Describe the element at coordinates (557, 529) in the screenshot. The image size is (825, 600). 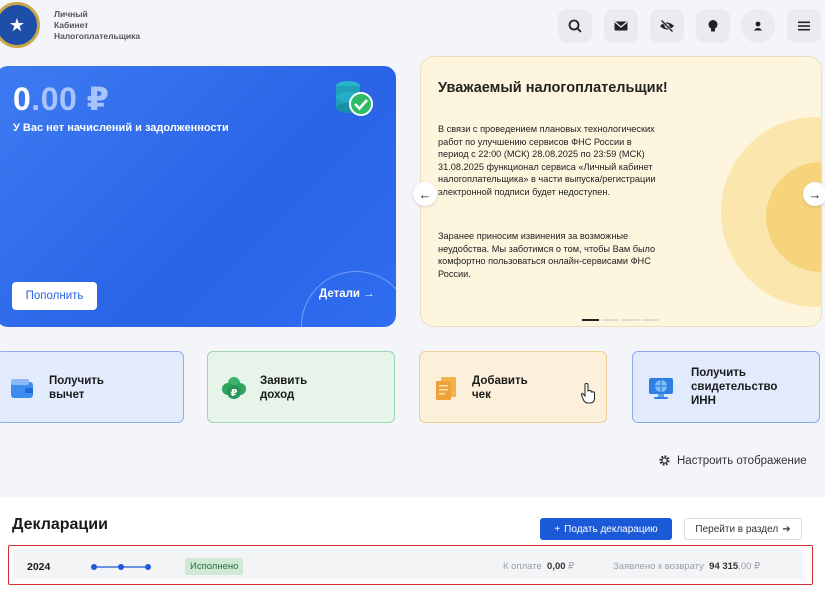
I see `plus-icon: +` at that location.